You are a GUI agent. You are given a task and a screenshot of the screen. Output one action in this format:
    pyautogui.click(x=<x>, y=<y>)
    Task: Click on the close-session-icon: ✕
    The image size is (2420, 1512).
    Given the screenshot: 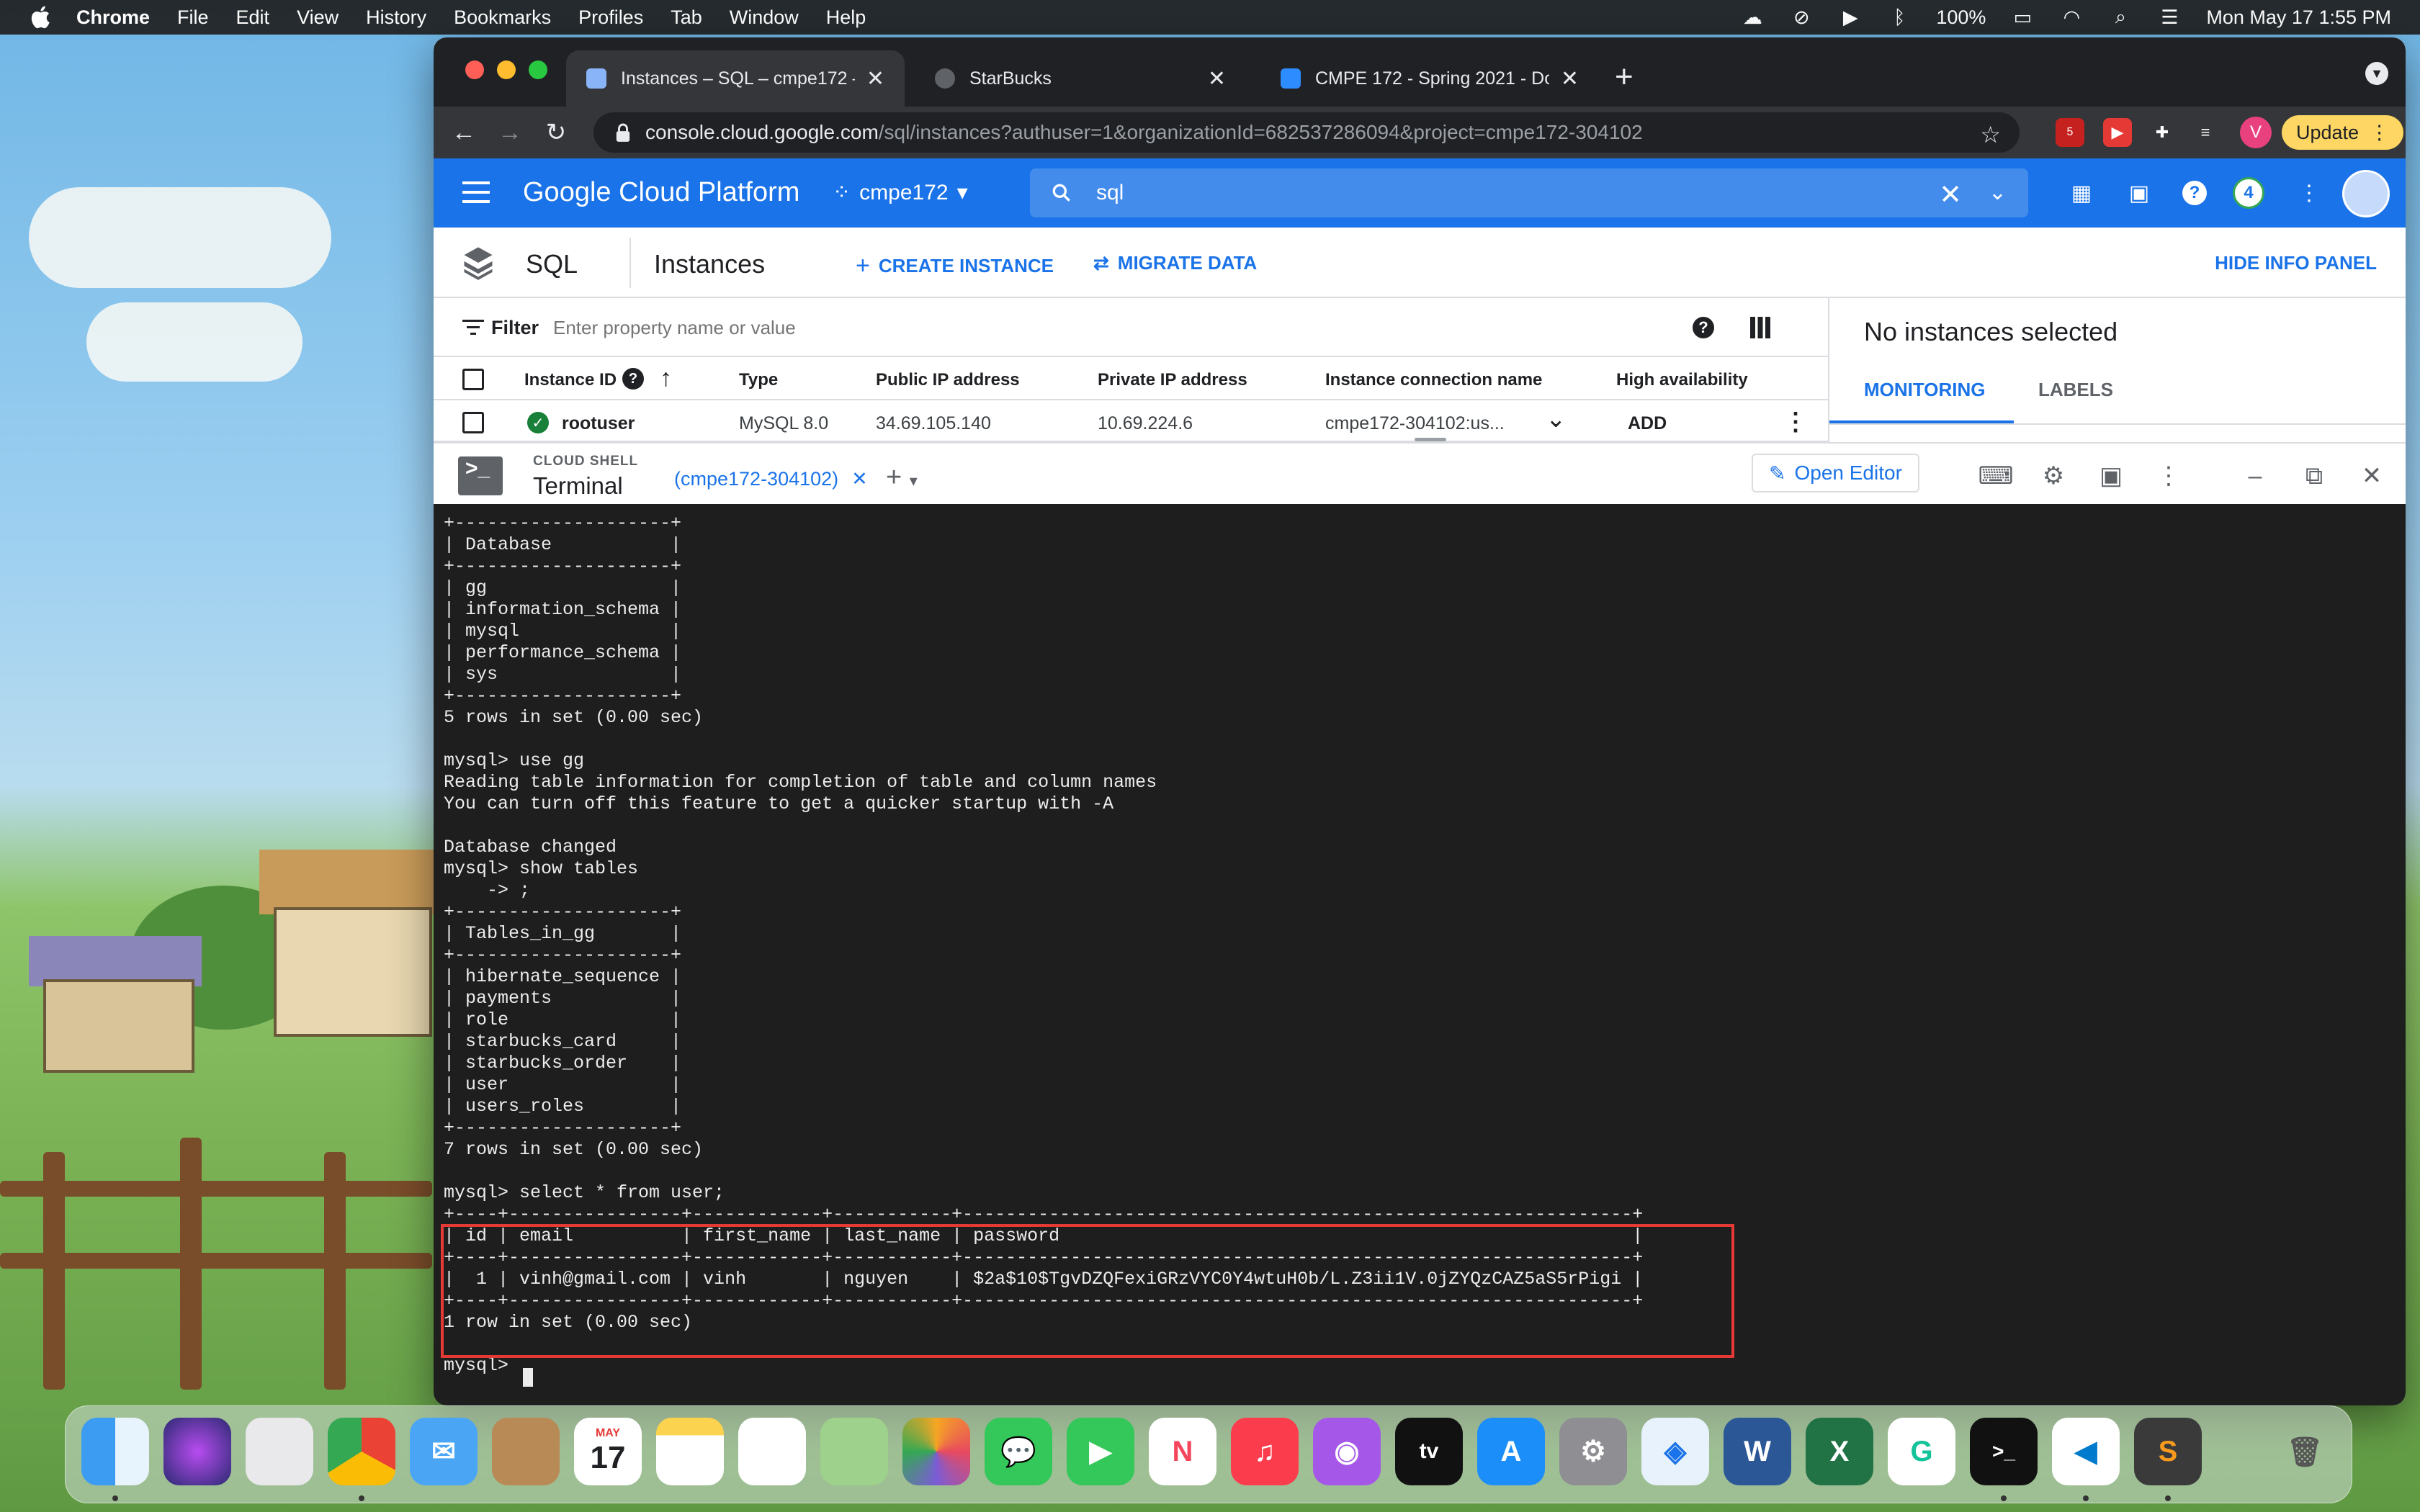 What is the action you would take?
    pyautogui.click(x=859, y=479)
    